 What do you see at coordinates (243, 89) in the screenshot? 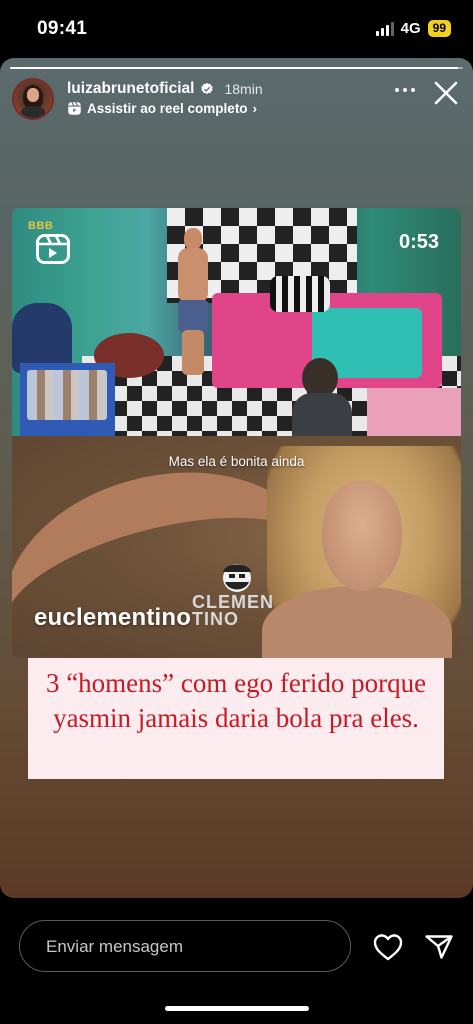
I see `story-time-ago: 18min` at bounding box center [243, 89].